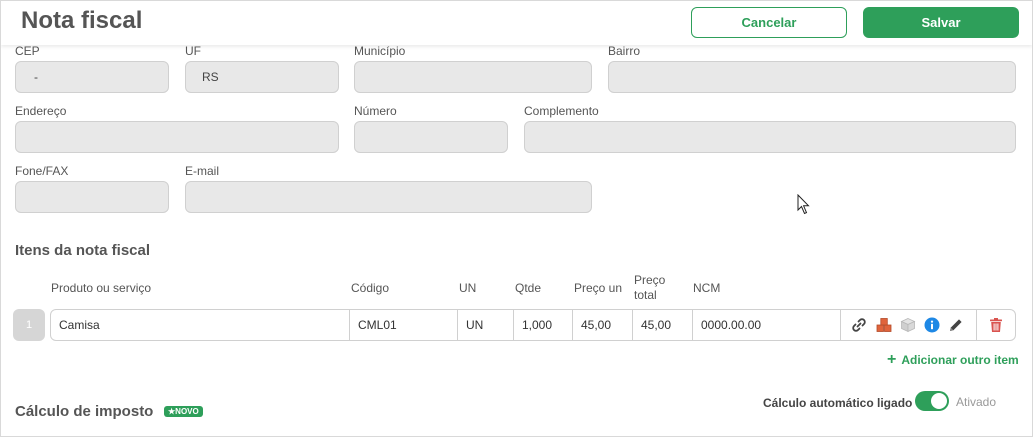 Image resolution: width=1033 pixels, height=437 pixels. I want to click on complemento-field, so click(770, 137).